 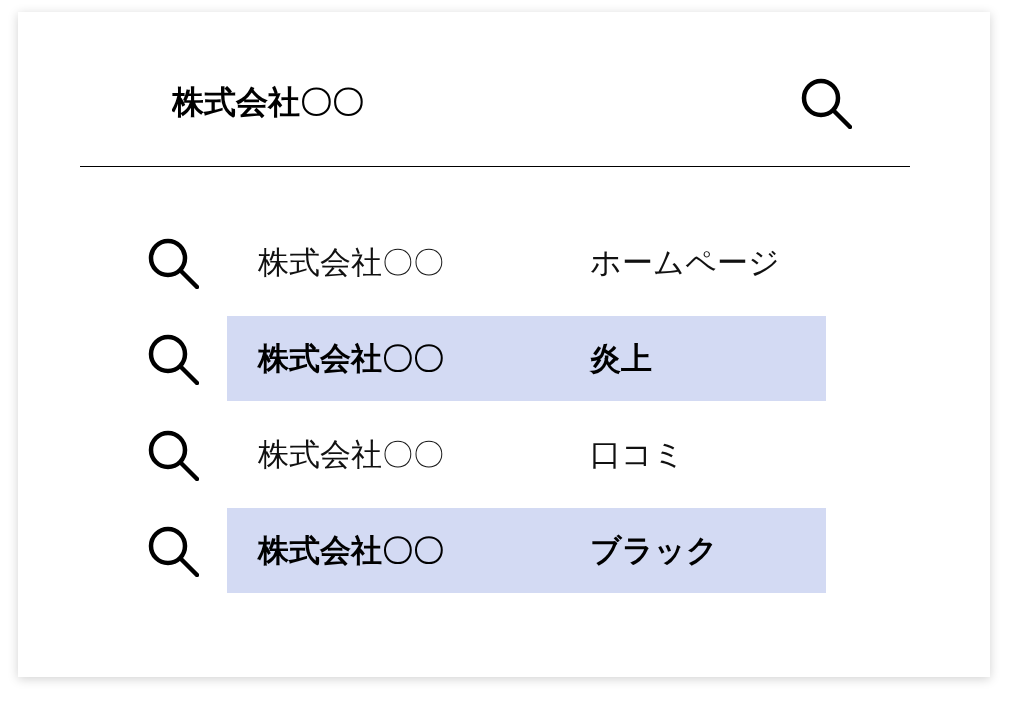 I want to click on suggestion-item: 株式会社〇〇 口コミ, so click(x=526, y=454).